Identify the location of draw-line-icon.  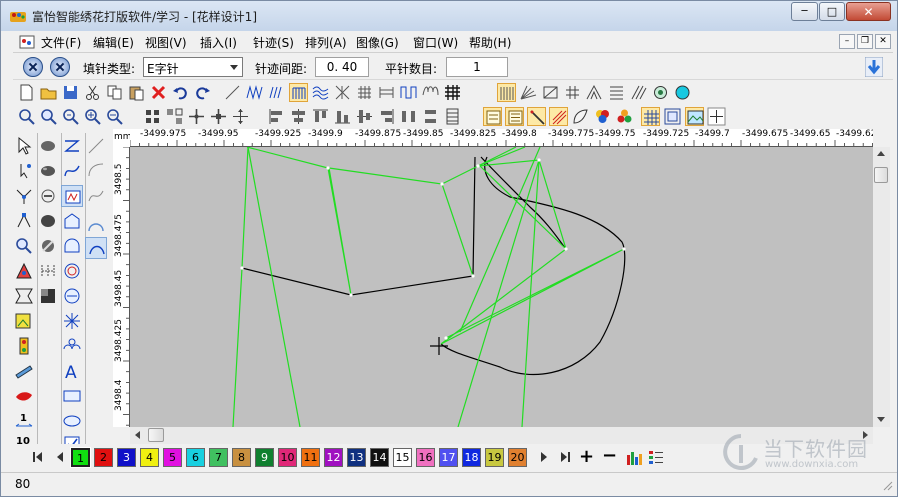
(96, 146).